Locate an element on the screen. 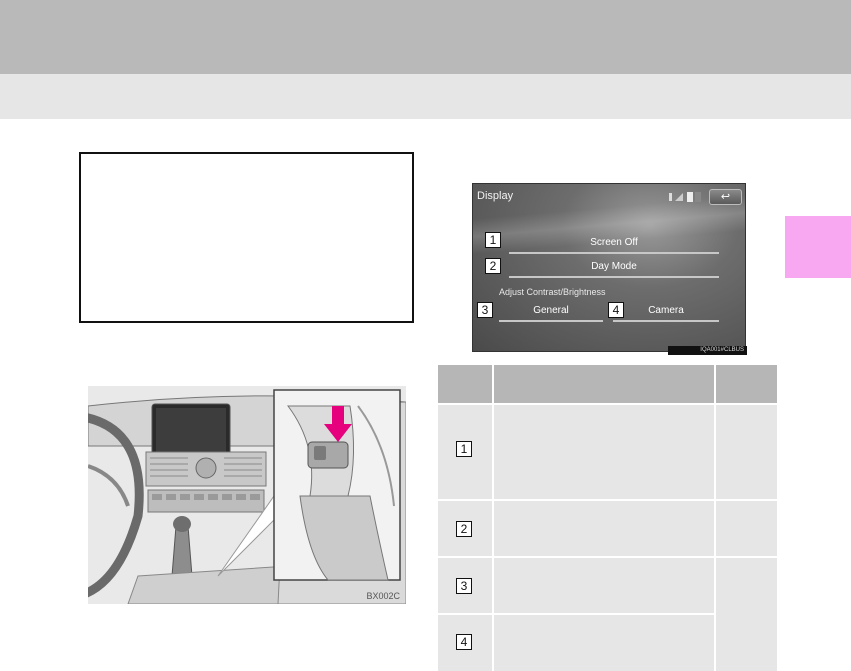  page-header-bar is located at coordinates (425, 37).